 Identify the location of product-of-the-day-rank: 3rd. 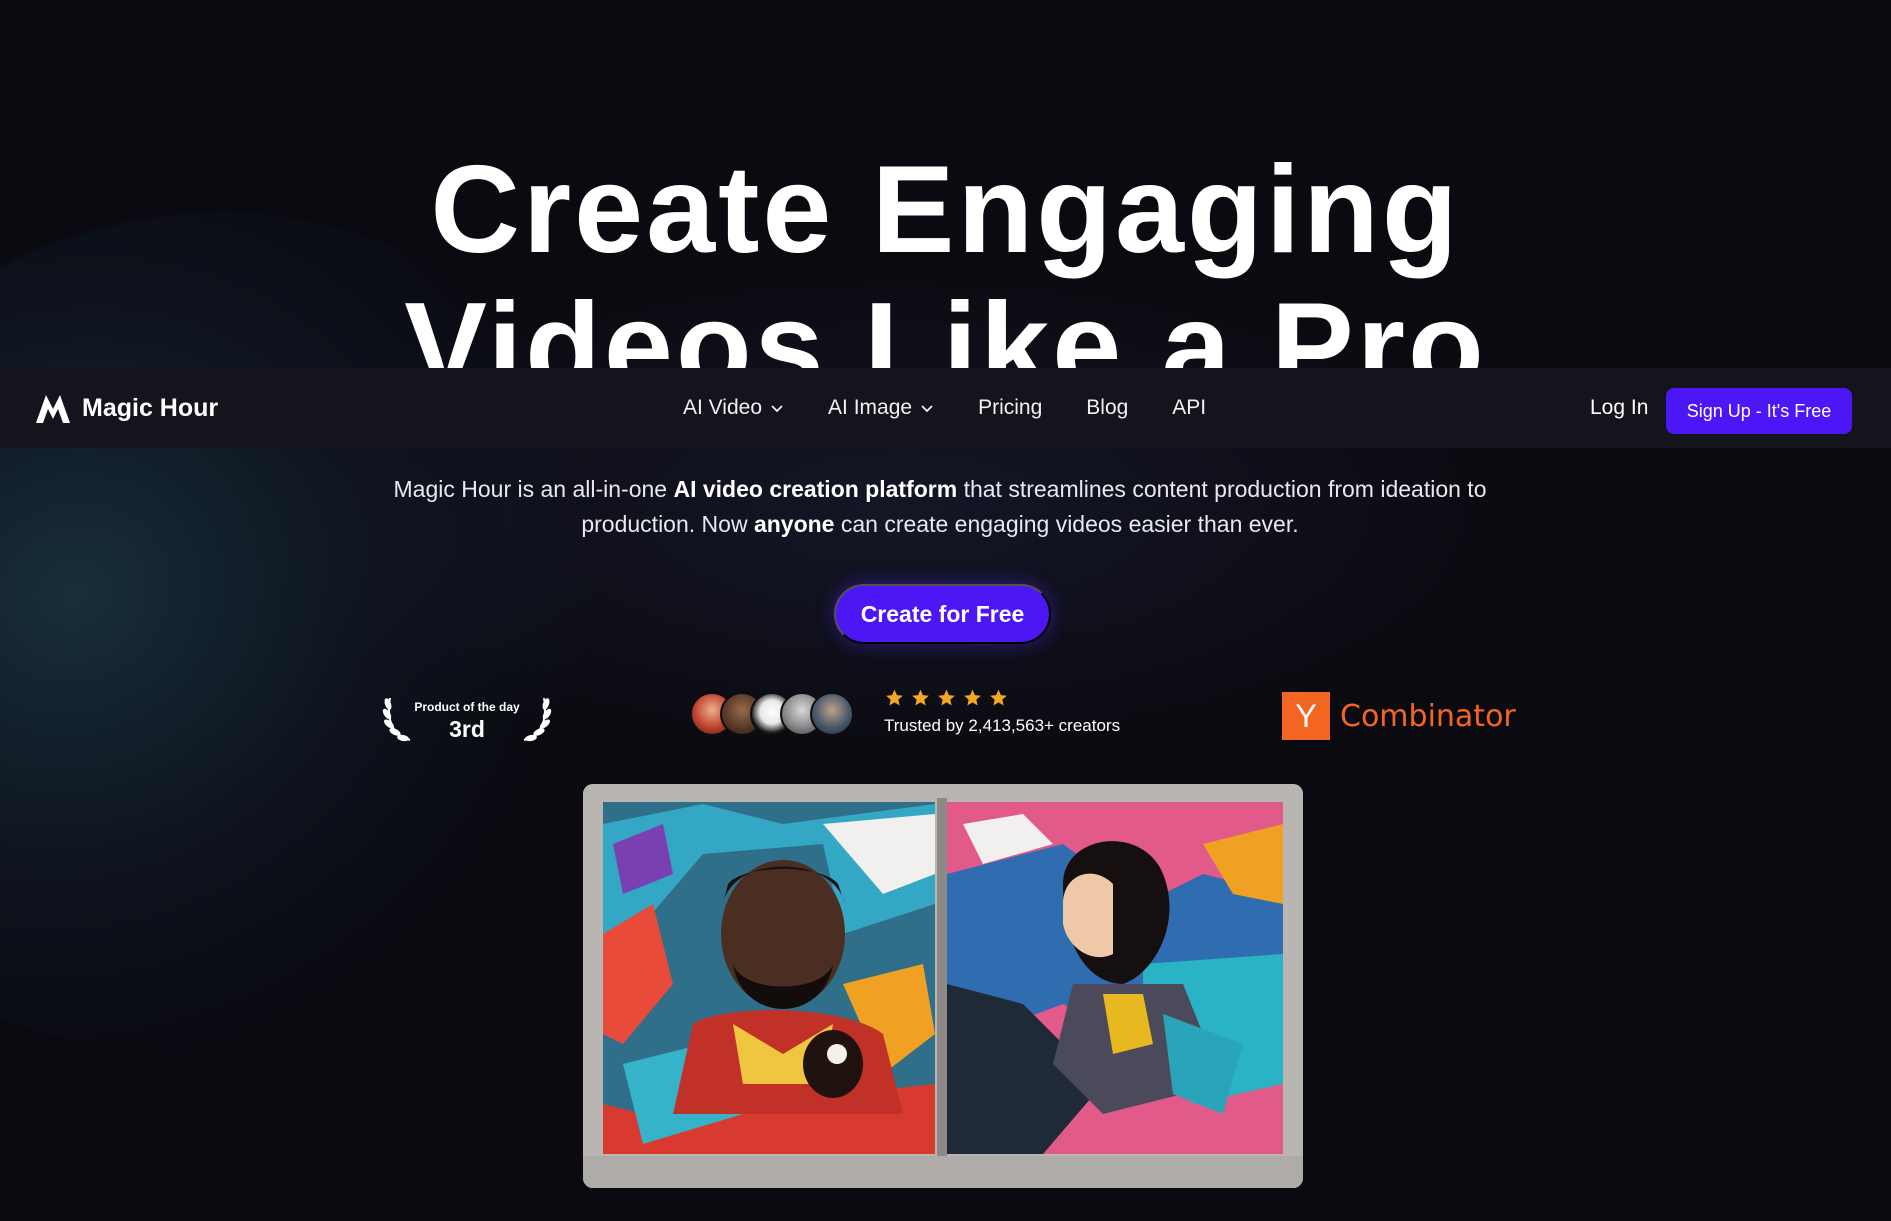
(467, 729).